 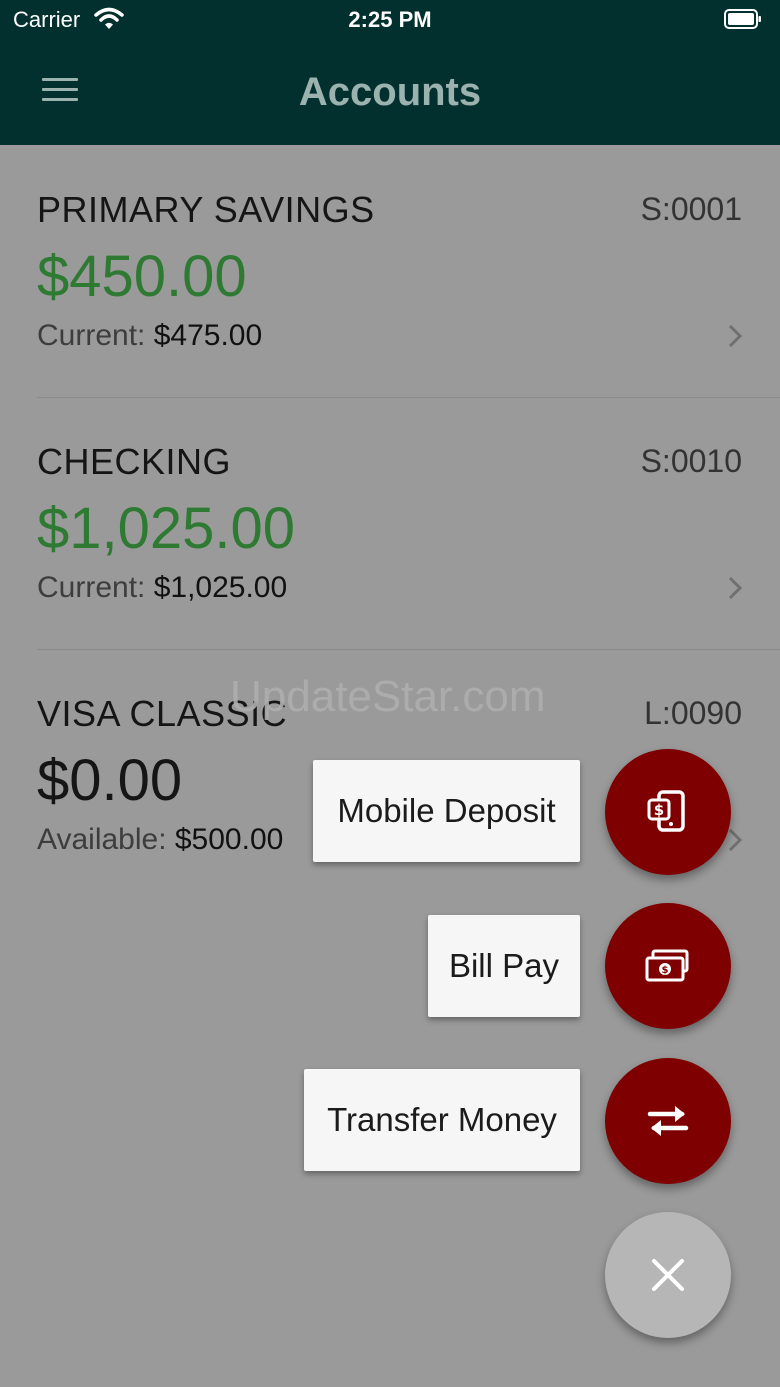 I want to click on account-available-credit: Available: $500.00, so click(x=160, y=840).